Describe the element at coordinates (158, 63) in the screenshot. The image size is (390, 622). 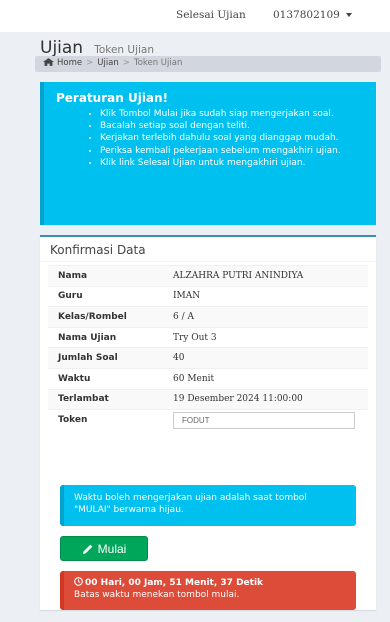
I see `breadcrumb-current: Token Ujian` at that location.